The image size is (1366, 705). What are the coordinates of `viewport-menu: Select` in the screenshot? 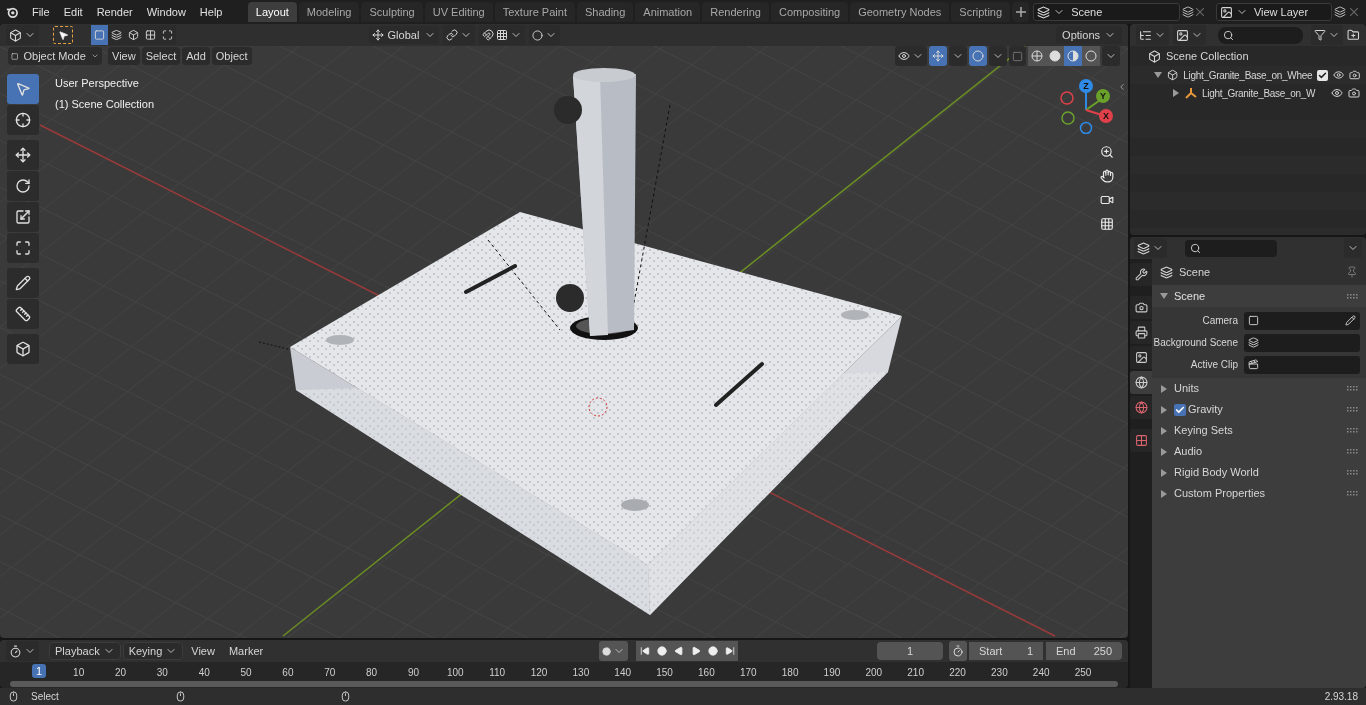 It's located at (161, 56).